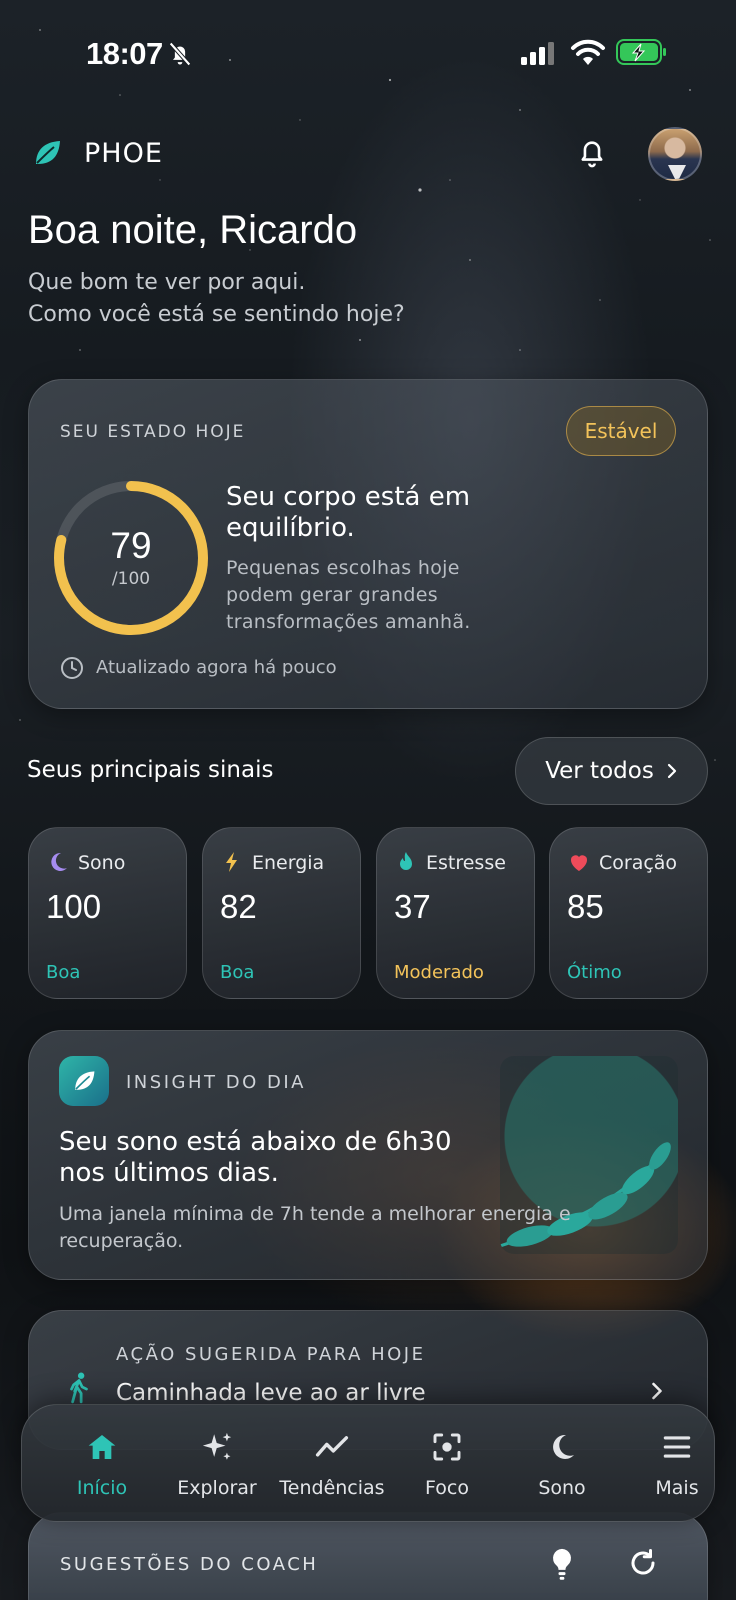 The image size is (736, 1600). Describe the element at coordinates (455, 913) in the screenshot. I see `signal-card-estresse: Estresse 37 Moderado` at that location.